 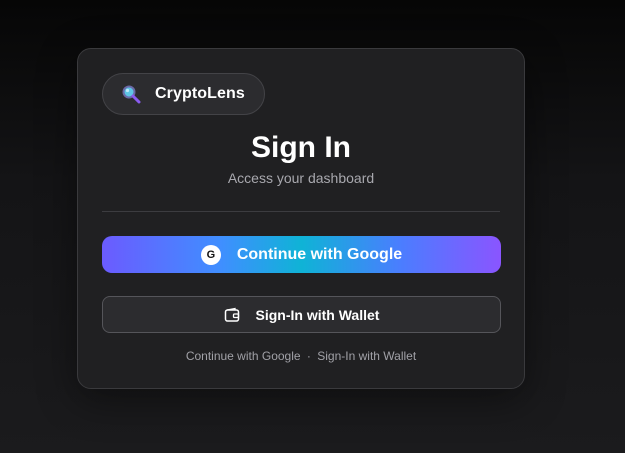 What do you see at coordinates (301, 178) in the screenshot?
I see `page-subtitle: Access your dashboard` at bounding box center [301, 178].